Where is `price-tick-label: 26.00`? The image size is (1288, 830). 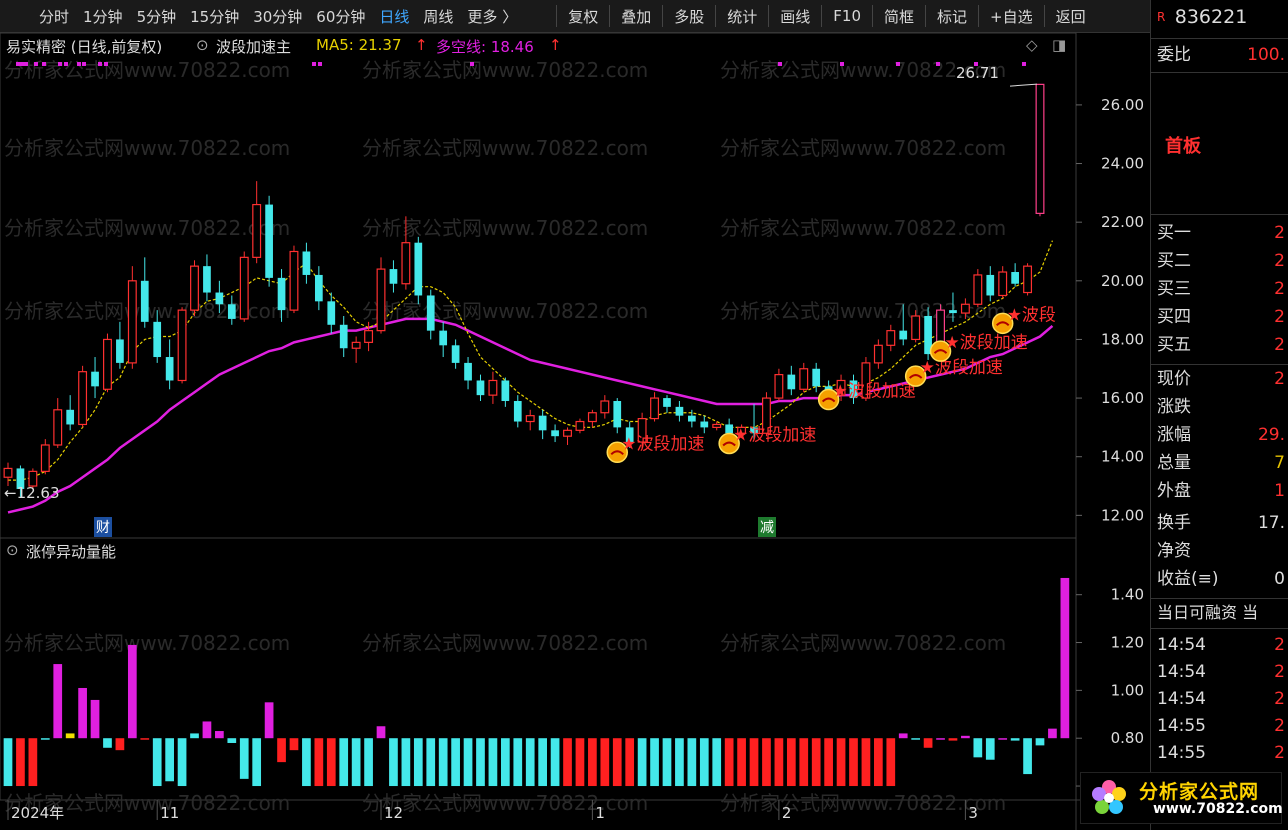
price-tick-label: 26.00 is located at coordinates (1122, 105).